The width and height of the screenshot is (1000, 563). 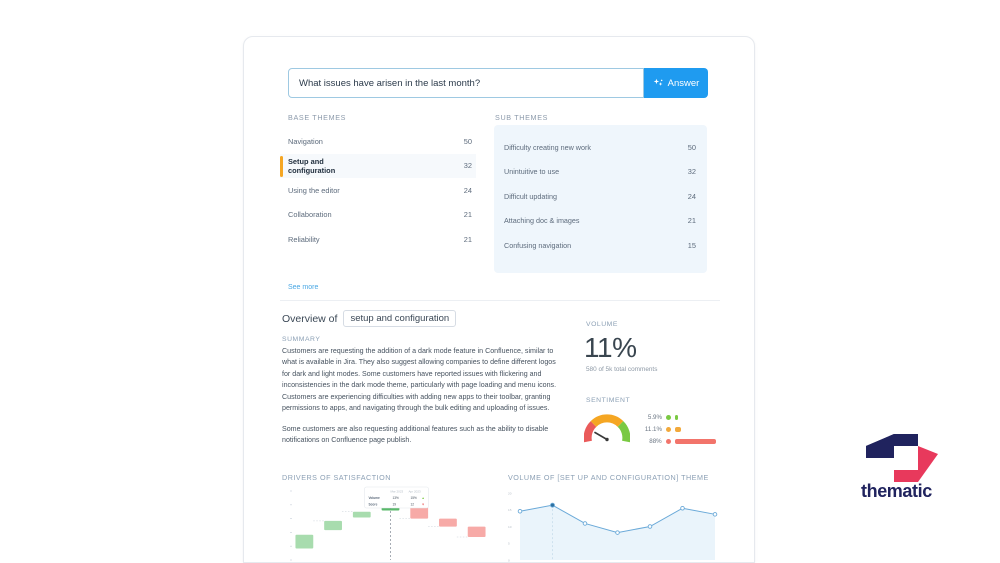 I want to click on section-divider, so click(x=500, y=300).